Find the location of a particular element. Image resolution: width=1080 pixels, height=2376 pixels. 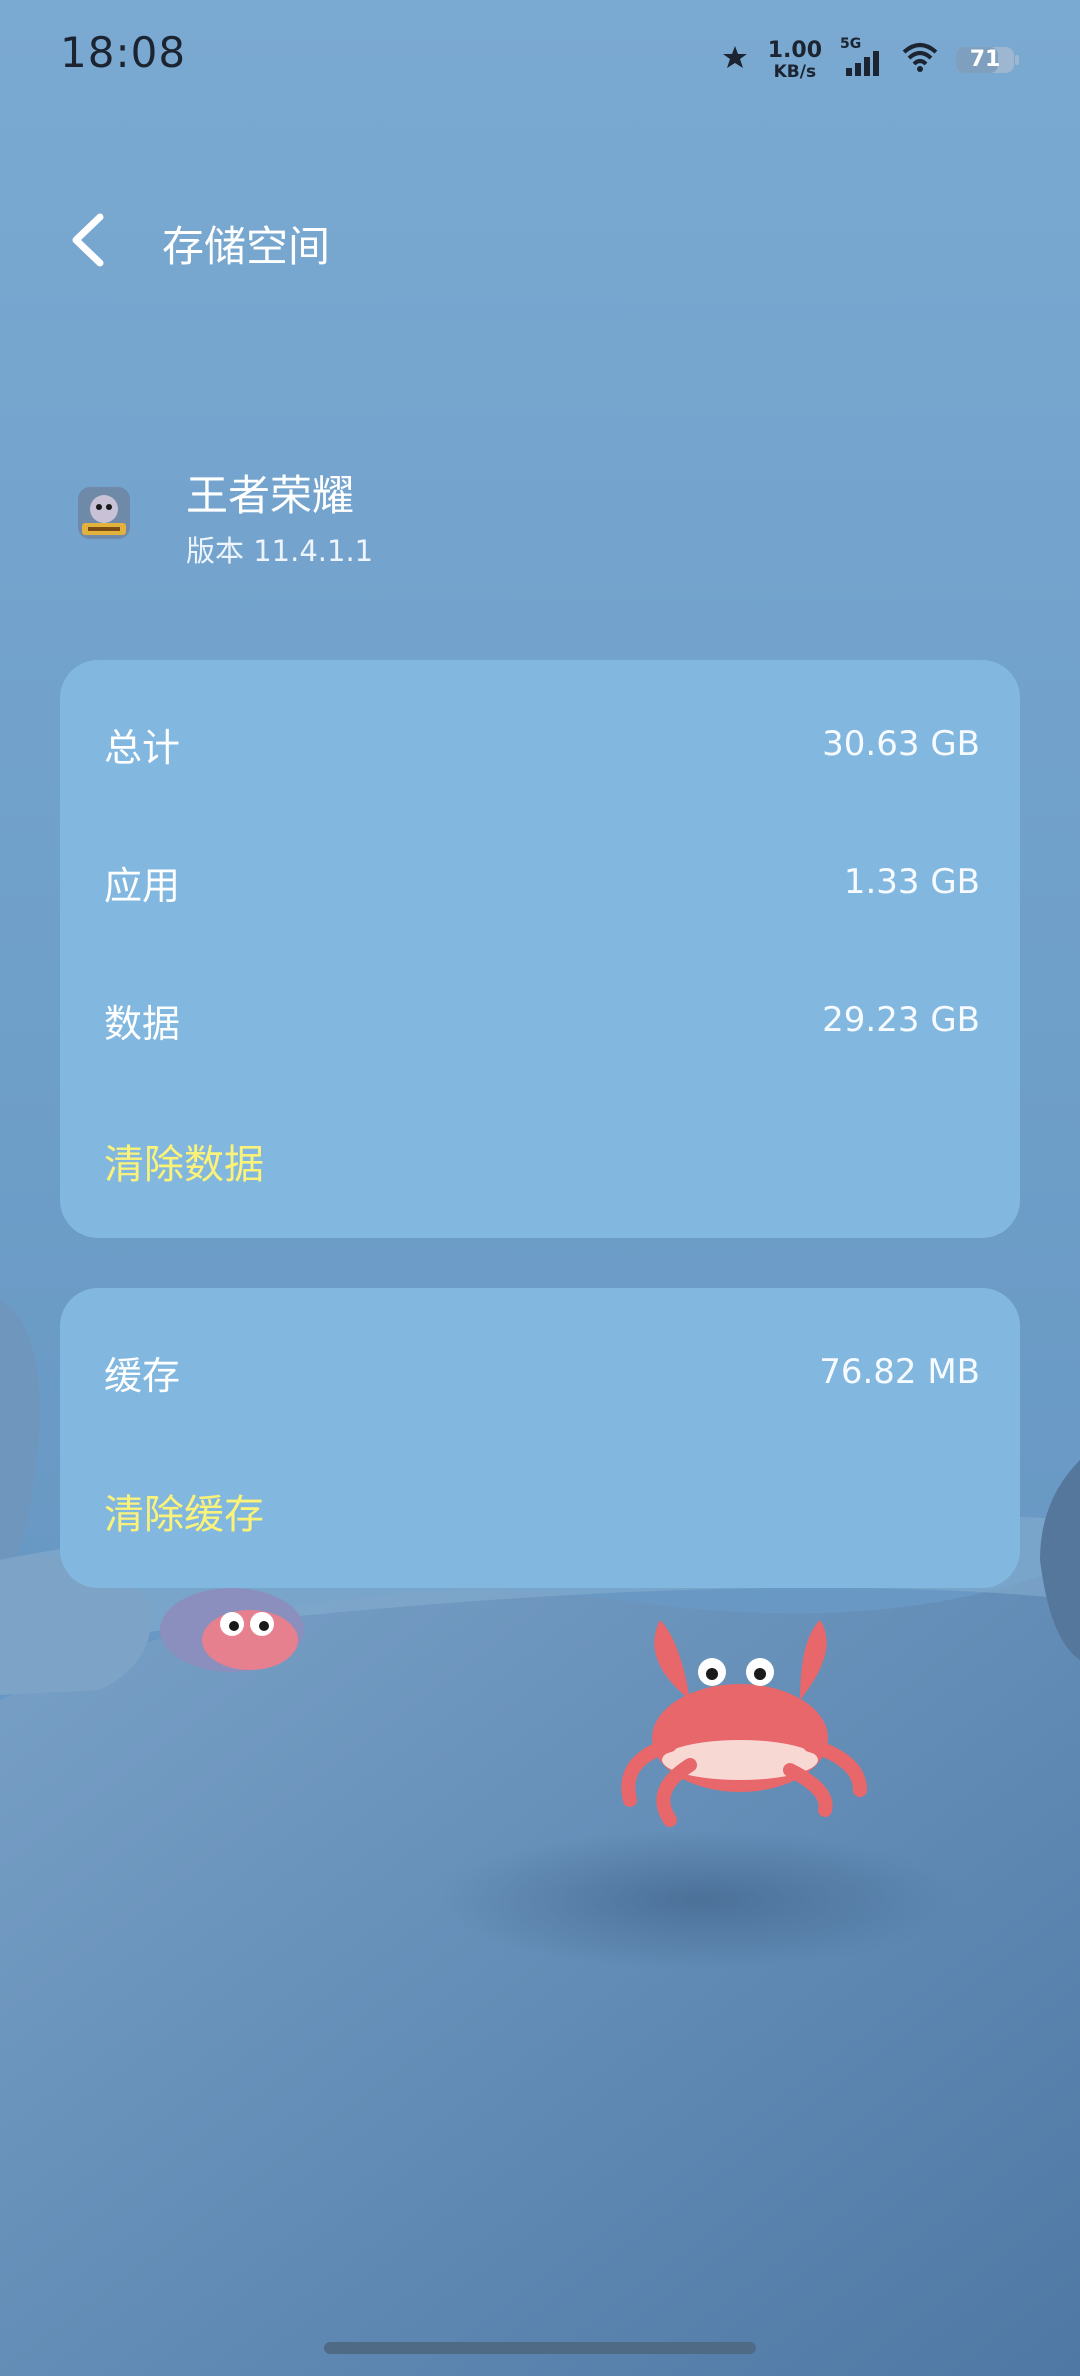

cache-row: 缓存 76.82 MB is located at coordinates (542, 1372).